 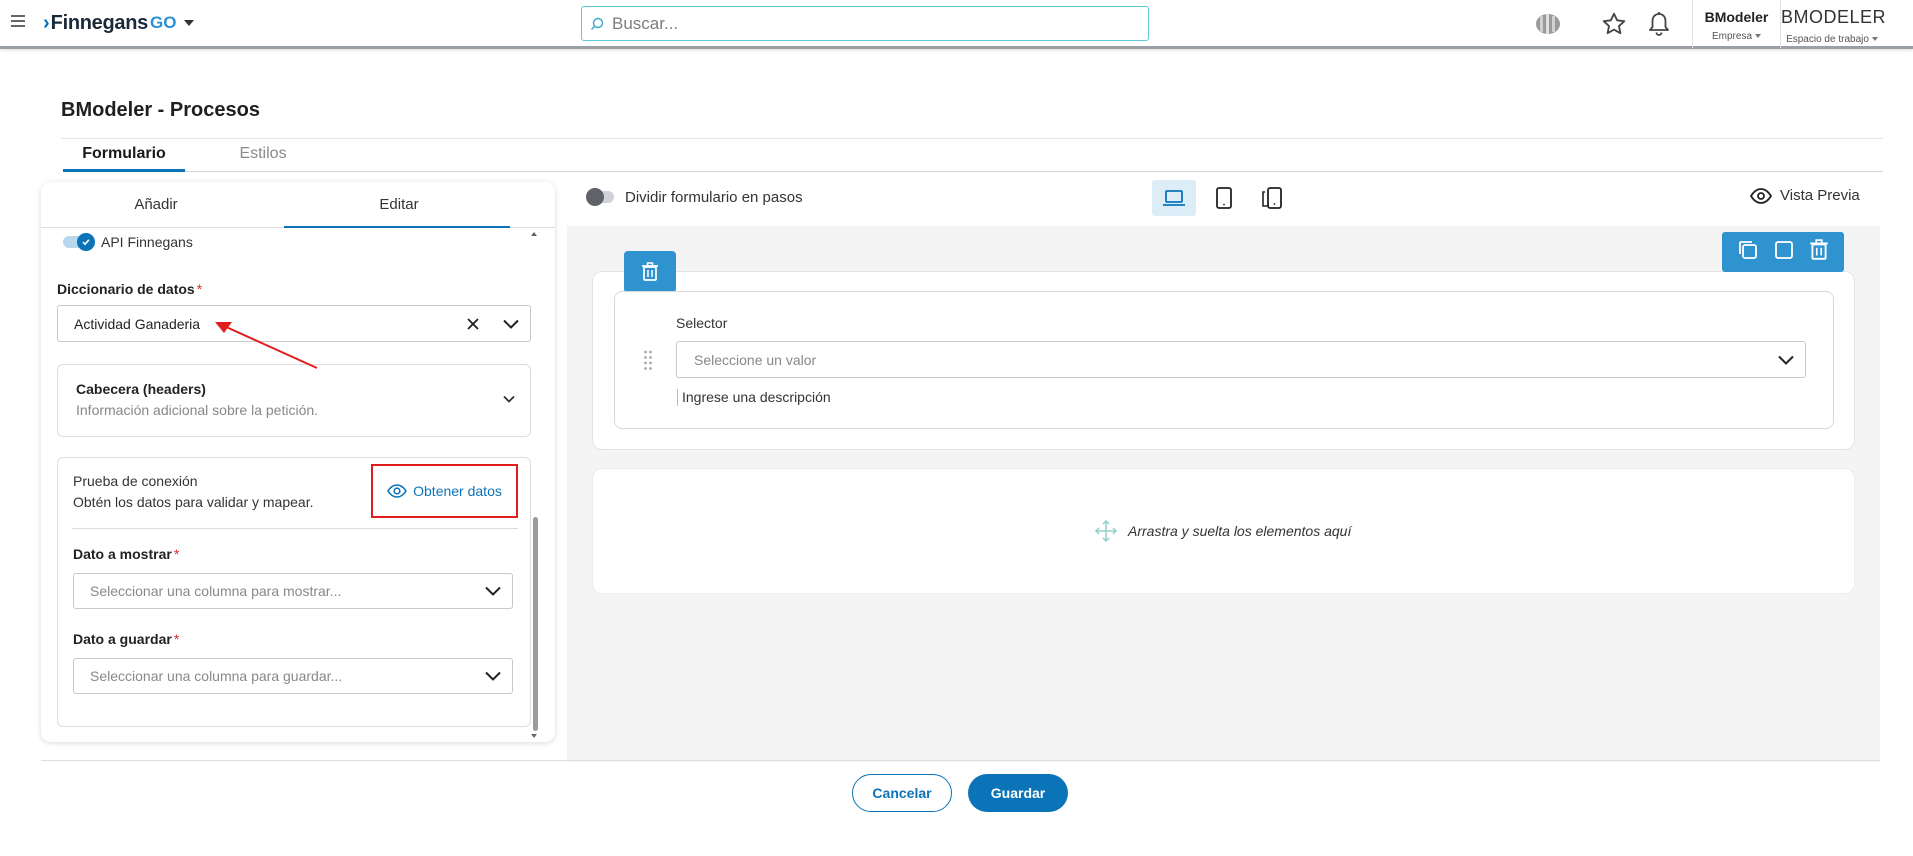 What do you see at coordinates (295, 528) in the screenshot?
I see `divider` at bounding box center [295, 528].